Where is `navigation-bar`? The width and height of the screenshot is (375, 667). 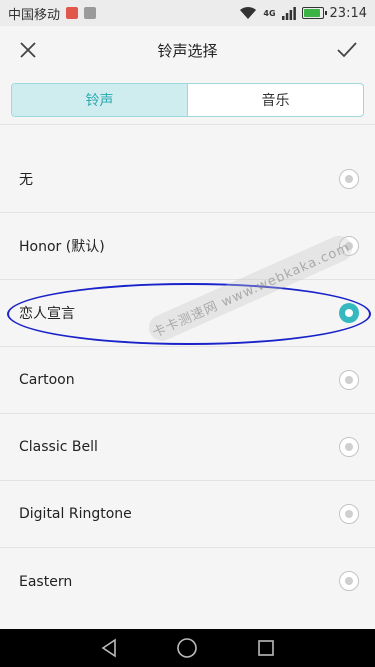 navigation-bar is located at coordinates (187, 648).